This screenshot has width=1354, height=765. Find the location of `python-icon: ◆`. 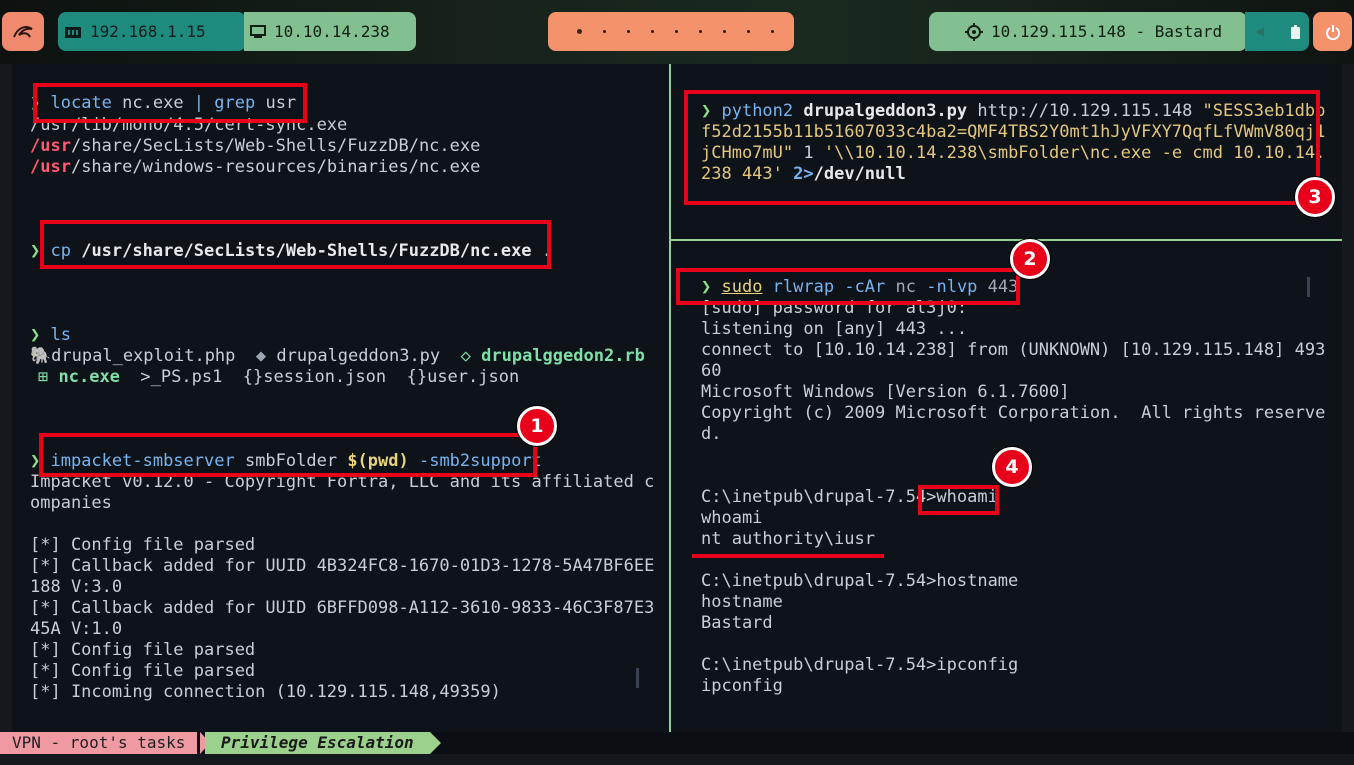

python-icon: ◆ is located at coordinates (261, 356).